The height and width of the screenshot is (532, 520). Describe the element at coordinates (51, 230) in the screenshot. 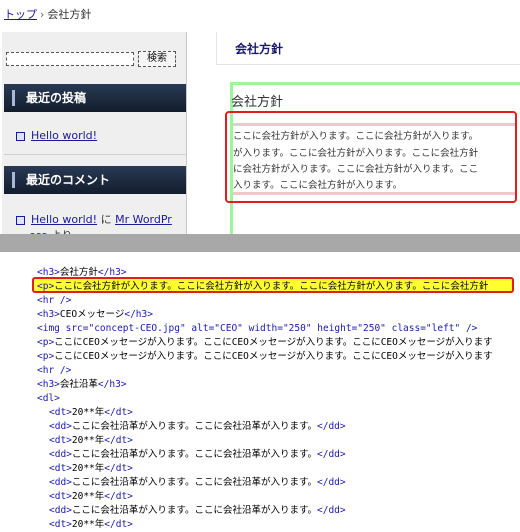

I see `recent-comment-item-continued: ess より` at that location.